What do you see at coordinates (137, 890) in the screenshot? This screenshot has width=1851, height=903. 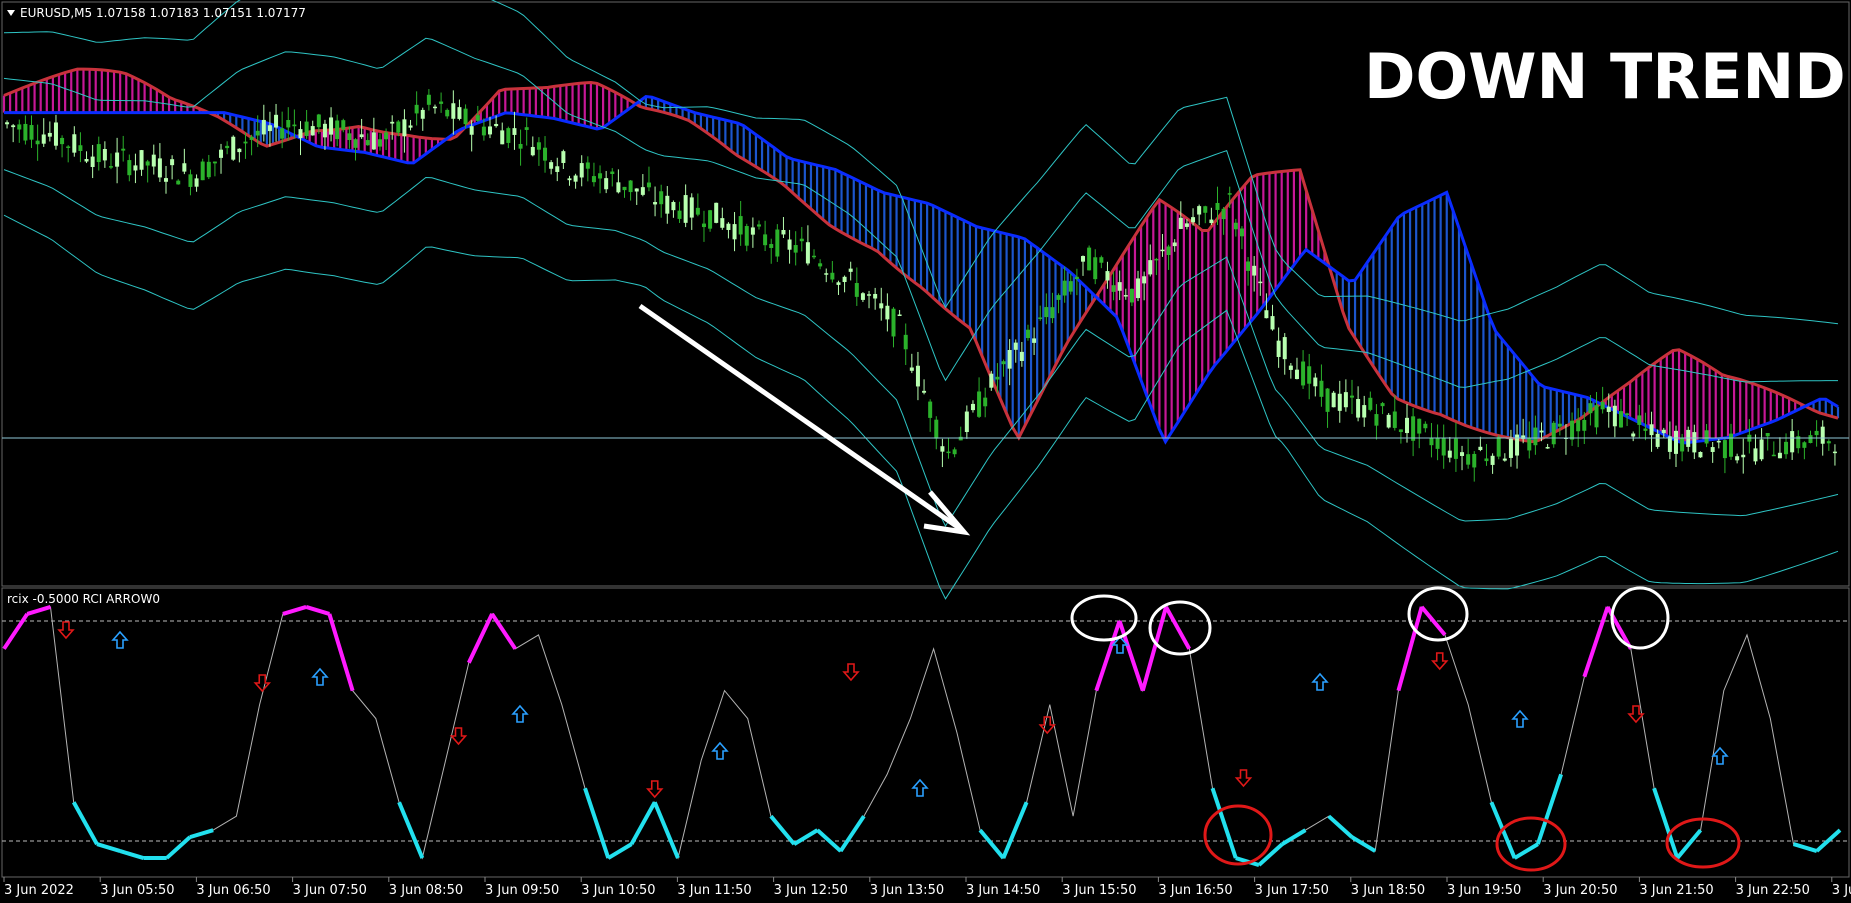 I see `x-tick-label: 3 Jun 05:50` at bounding box center [137, 890].